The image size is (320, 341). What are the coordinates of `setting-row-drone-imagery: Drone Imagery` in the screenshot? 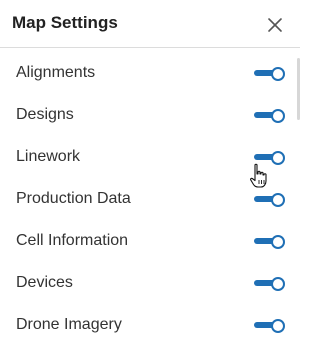 It's located at (150, 322).